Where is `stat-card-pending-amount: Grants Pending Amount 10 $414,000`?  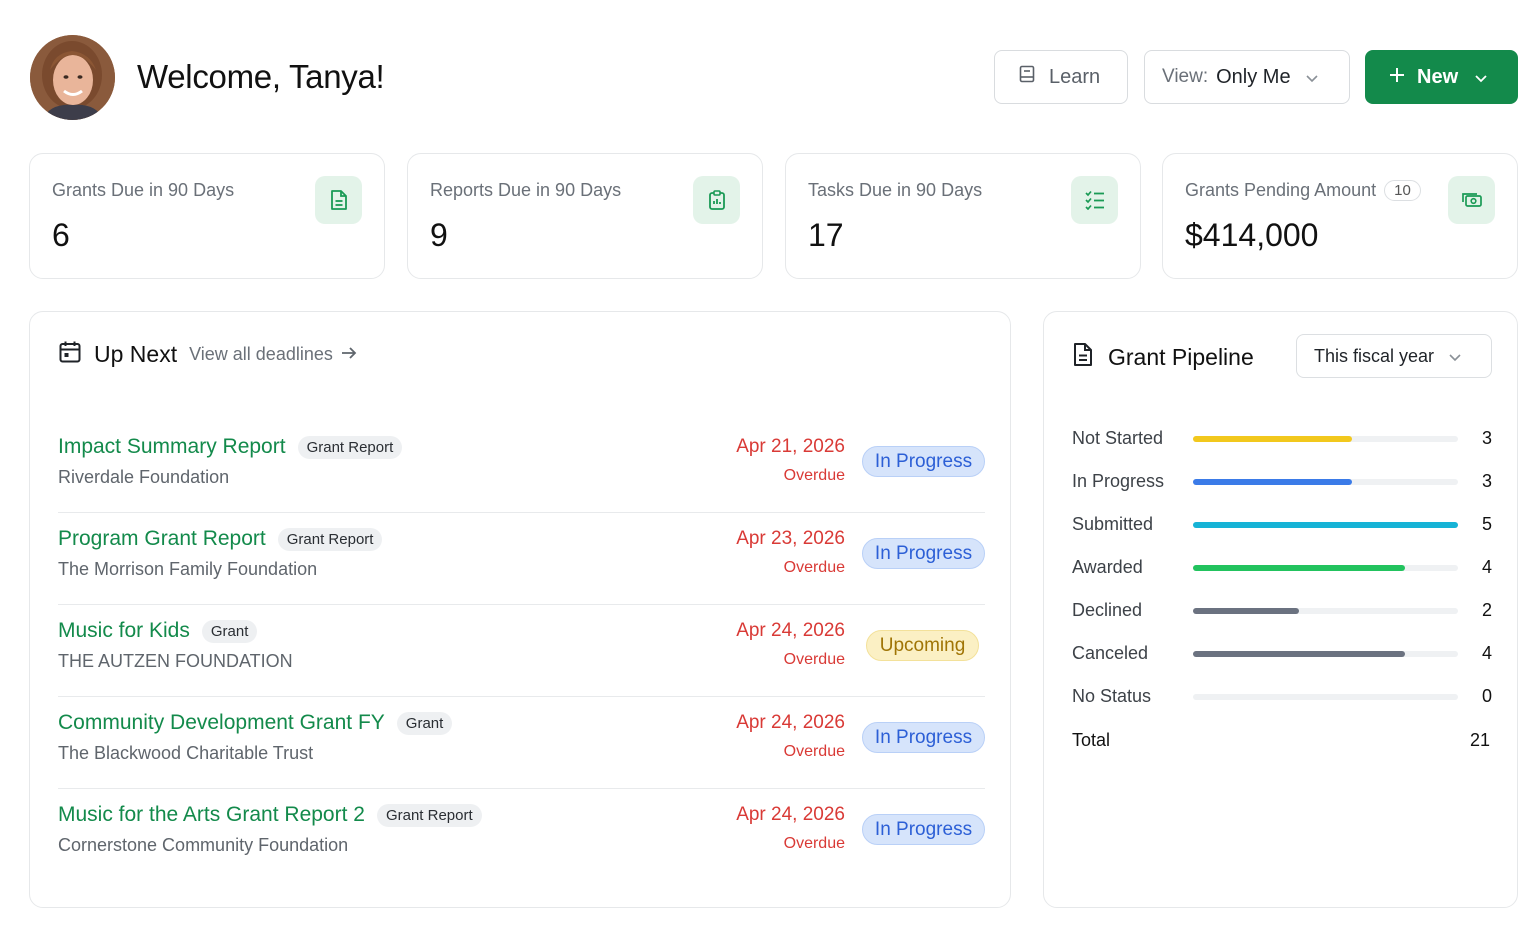 stat-card-pending-amount: Grants Pending Amount 10 $414,000 is located at coordinates (1340, 216).